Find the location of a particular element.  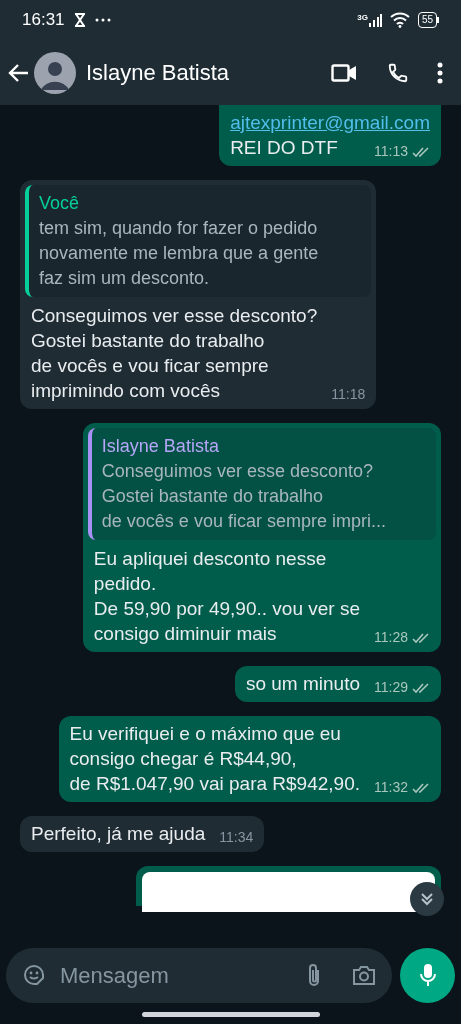

double-chevron-icon is located at coordinates (427, 899).